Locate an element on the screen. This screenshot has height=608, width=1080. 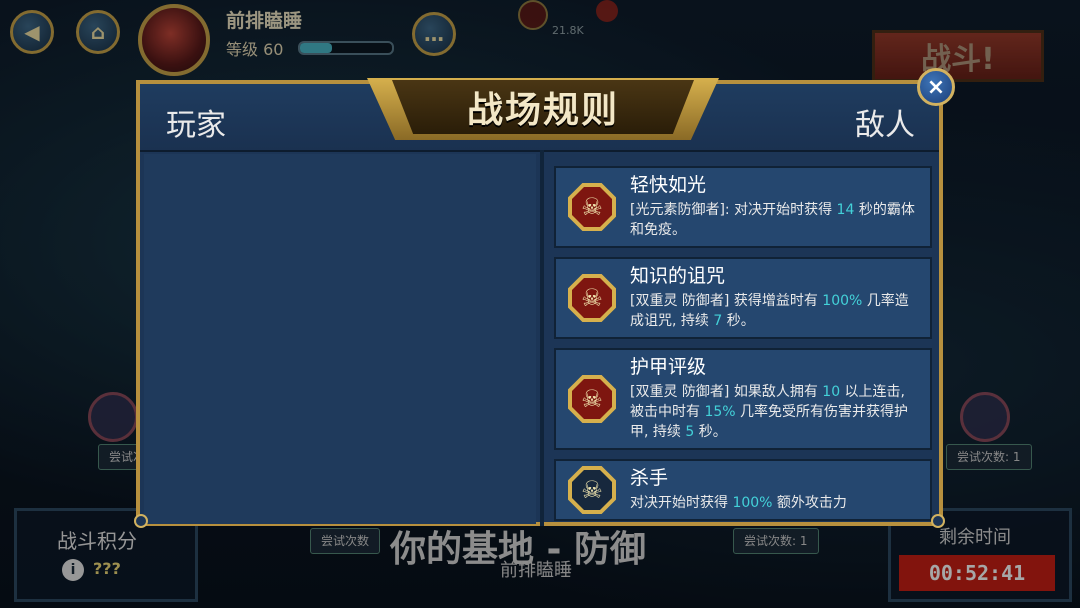
rule-description: [光元素防御者]: 对决开始时获得 14 秒的霸体和免疫。 is located at coordinates (776, 220).